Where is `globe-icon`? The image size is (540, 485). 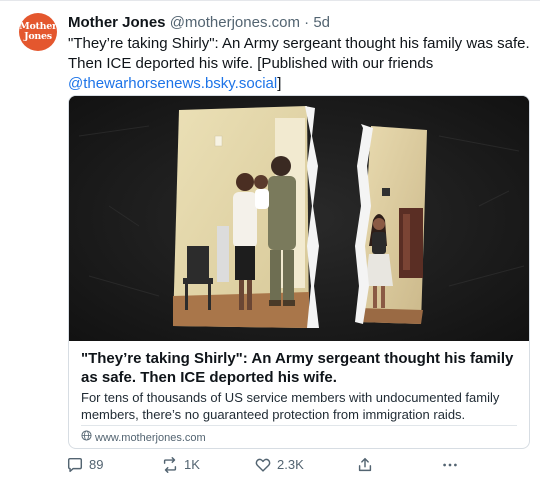
globe-icon is located at coordinates (86, 437).